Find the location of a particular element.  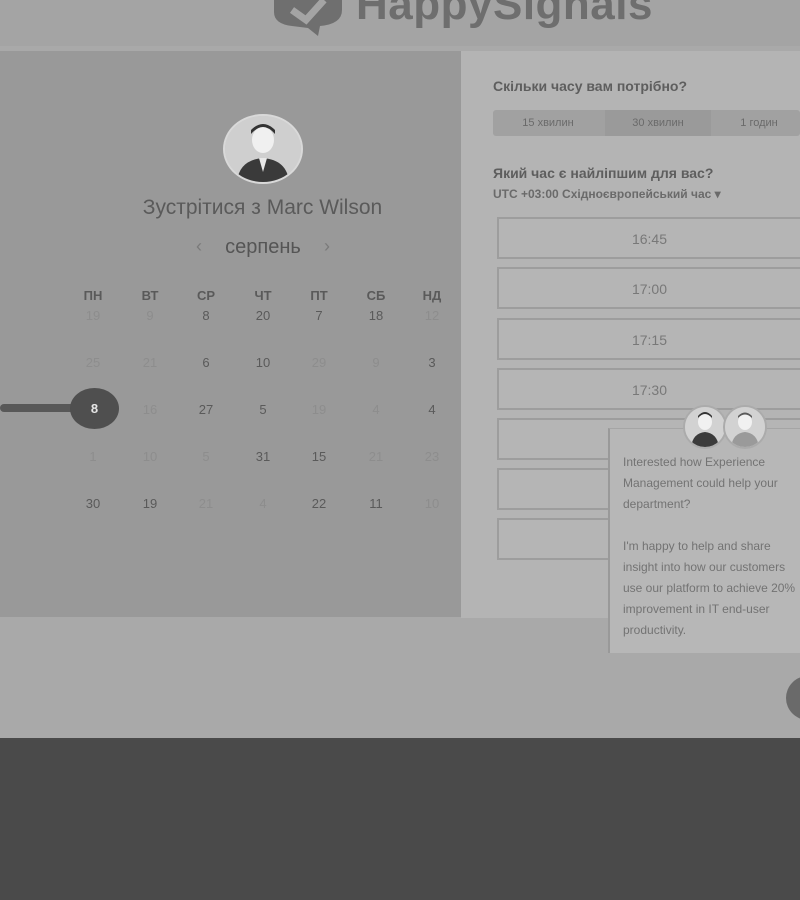

month-nav: ‹ серпень › is located at coordinates (263, 248).